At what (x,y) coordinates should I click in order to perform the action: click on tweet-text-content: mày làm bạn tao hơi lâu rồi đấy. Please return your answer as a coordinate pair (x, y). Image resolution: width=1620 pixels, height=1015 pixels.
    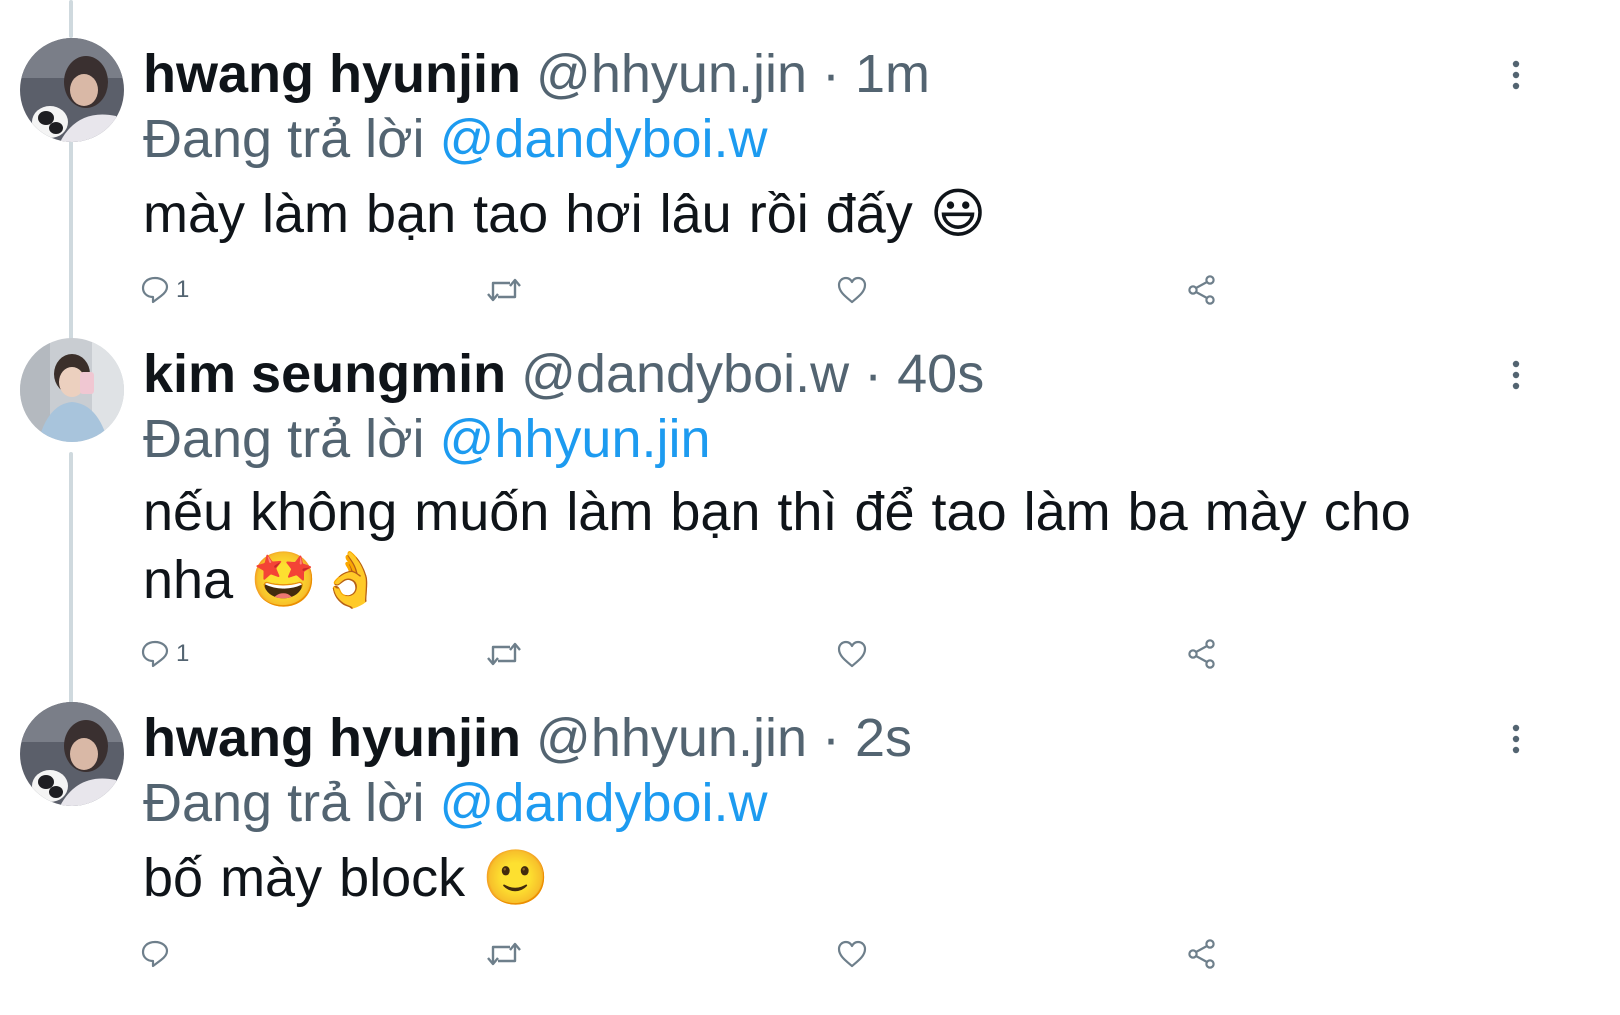
    Looking at the image, I should click on (528, 214).